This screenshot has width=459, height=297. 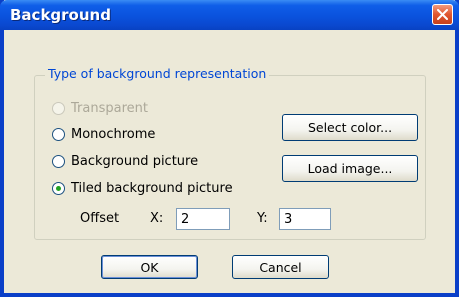 I want to click on close-icon, so click(x=442, y=14).